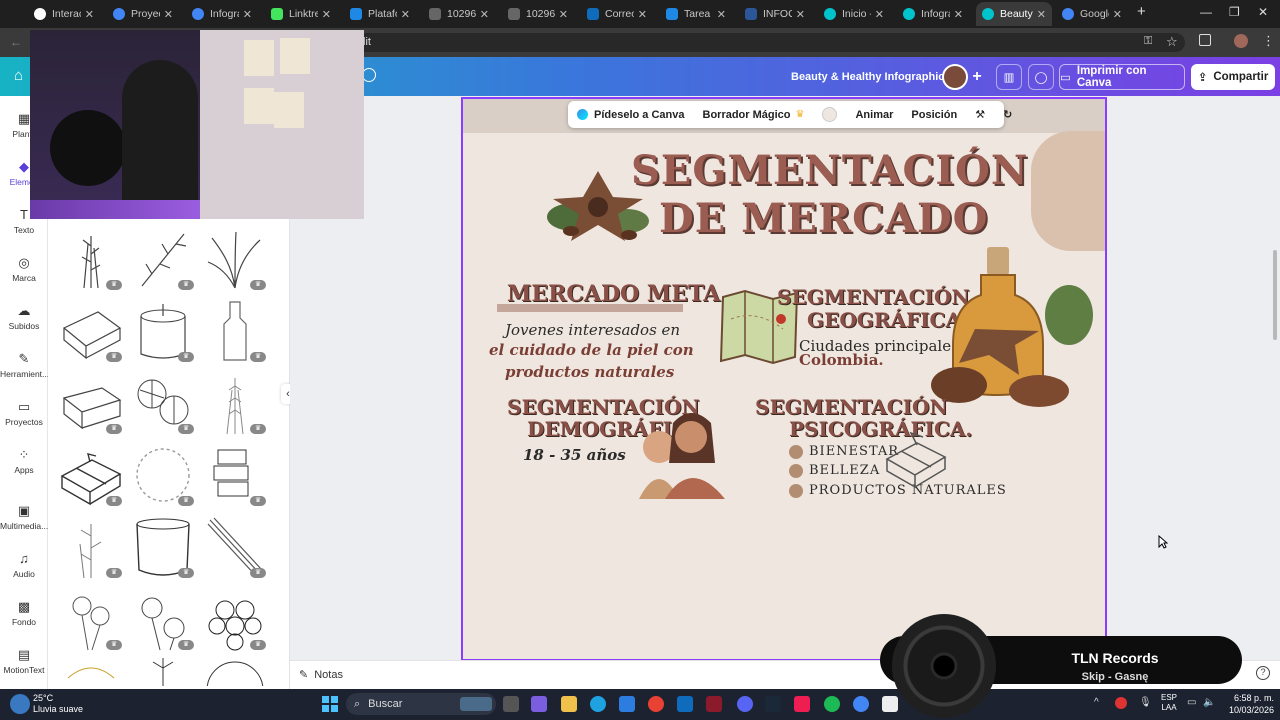 The height and width of the screenshot is (720, 1280). I want to click on bookmark-star-icon: ☆, so click(1172, 42).